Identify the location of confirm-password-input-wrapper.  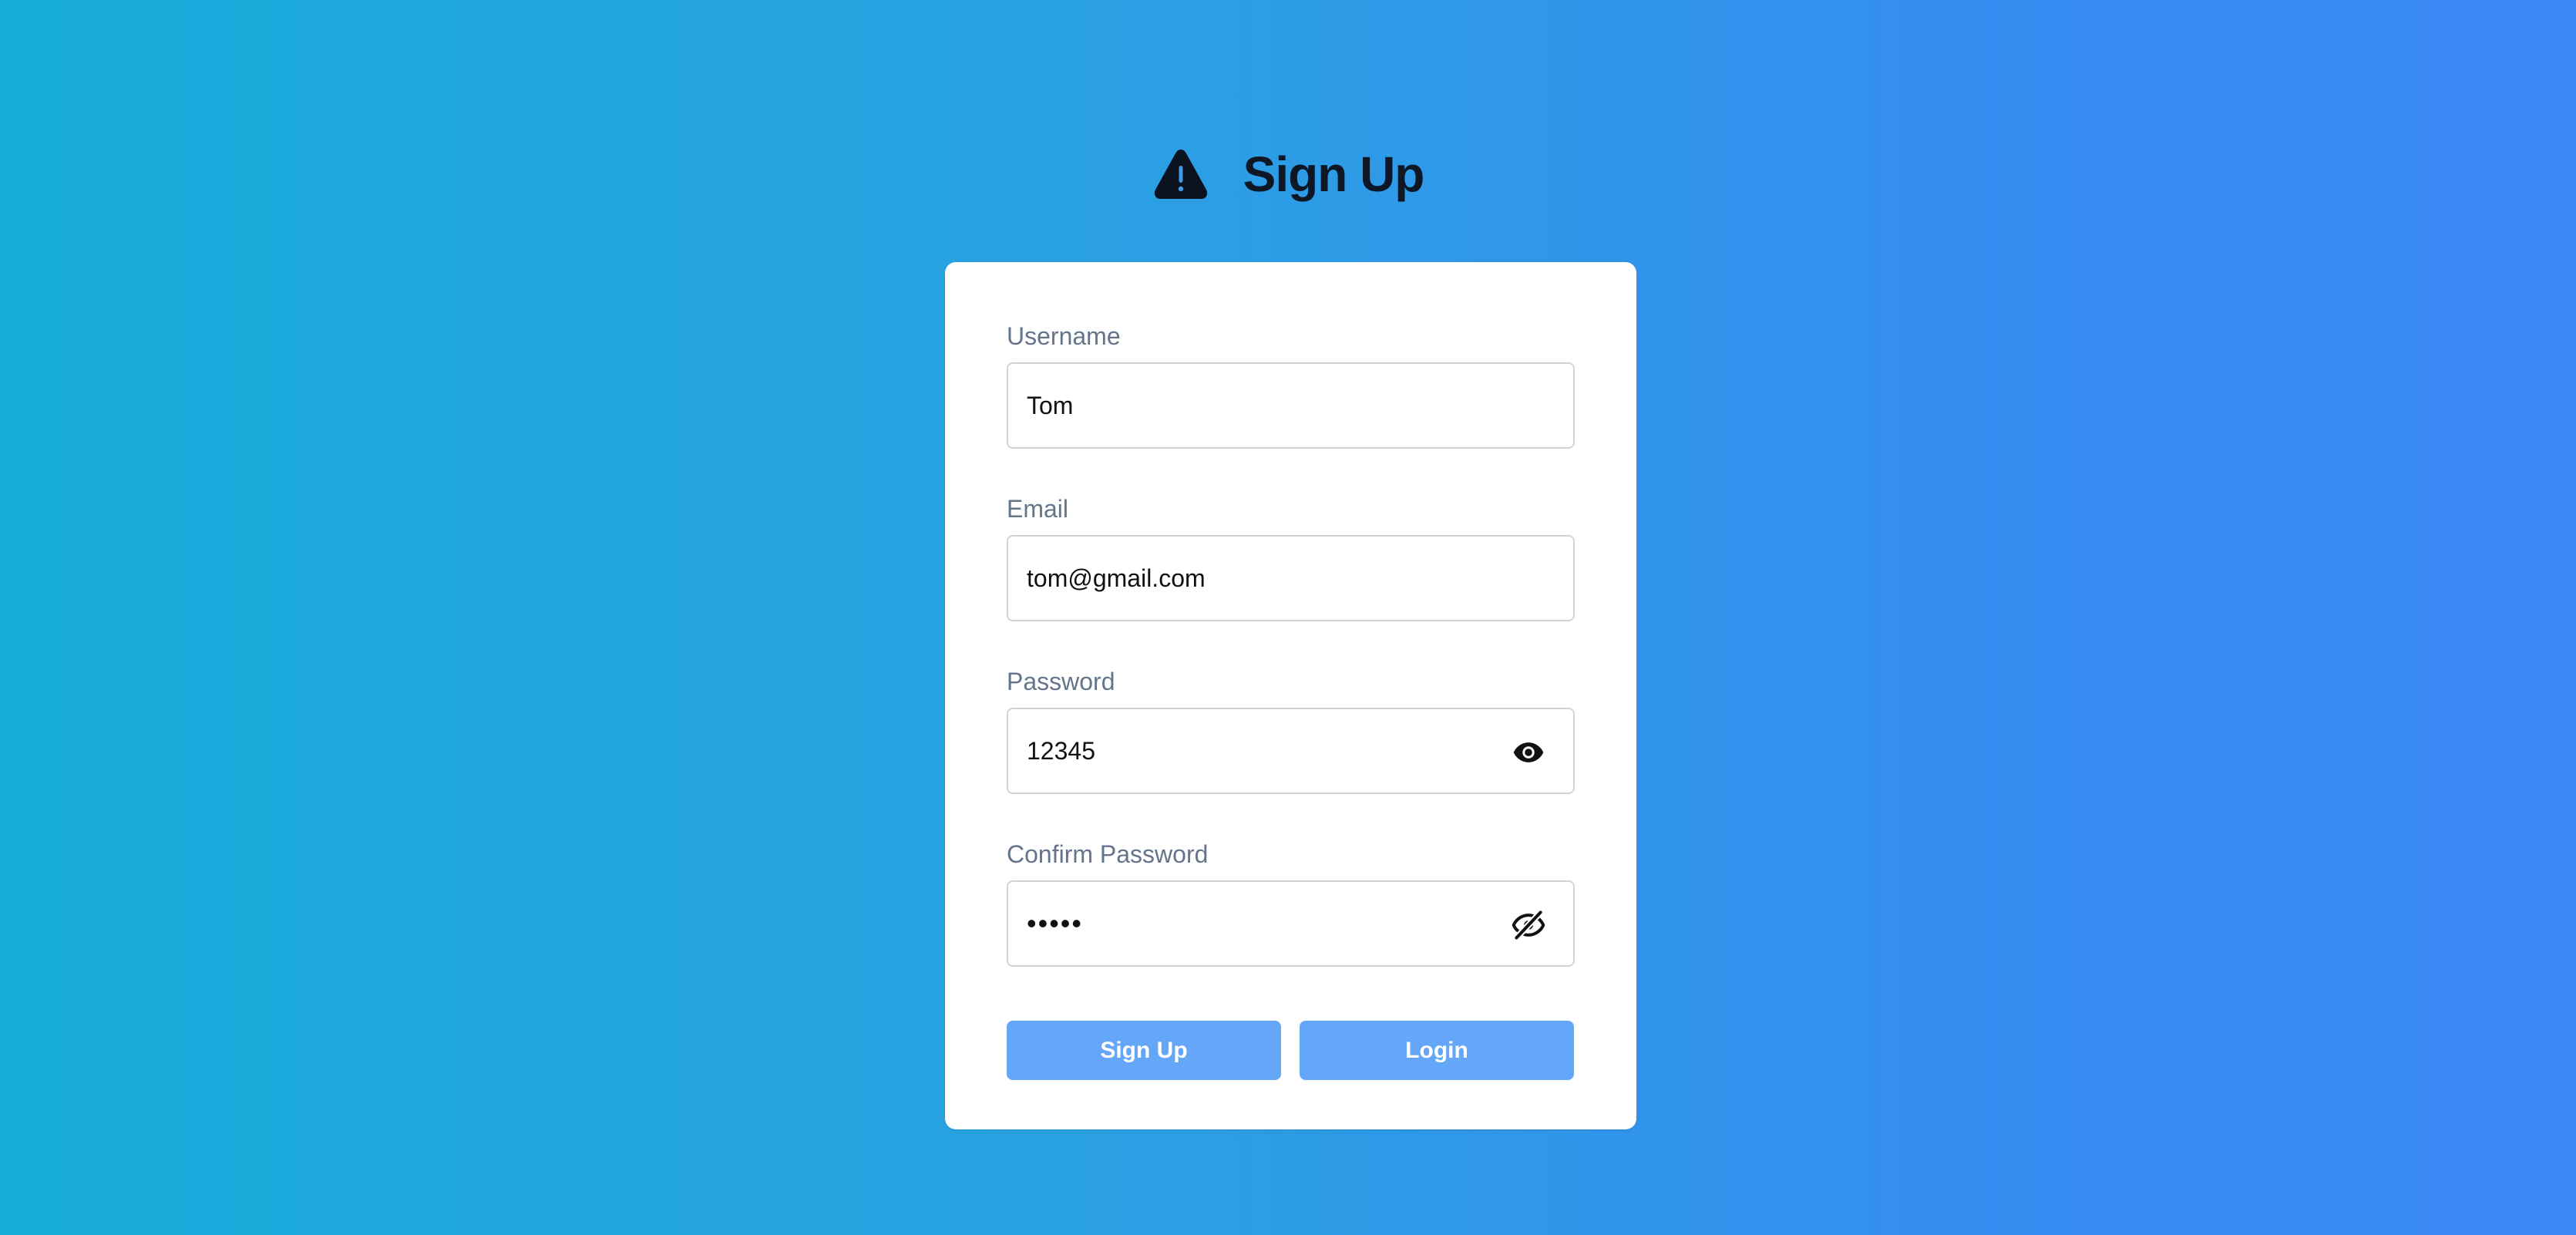
(1291, 923).